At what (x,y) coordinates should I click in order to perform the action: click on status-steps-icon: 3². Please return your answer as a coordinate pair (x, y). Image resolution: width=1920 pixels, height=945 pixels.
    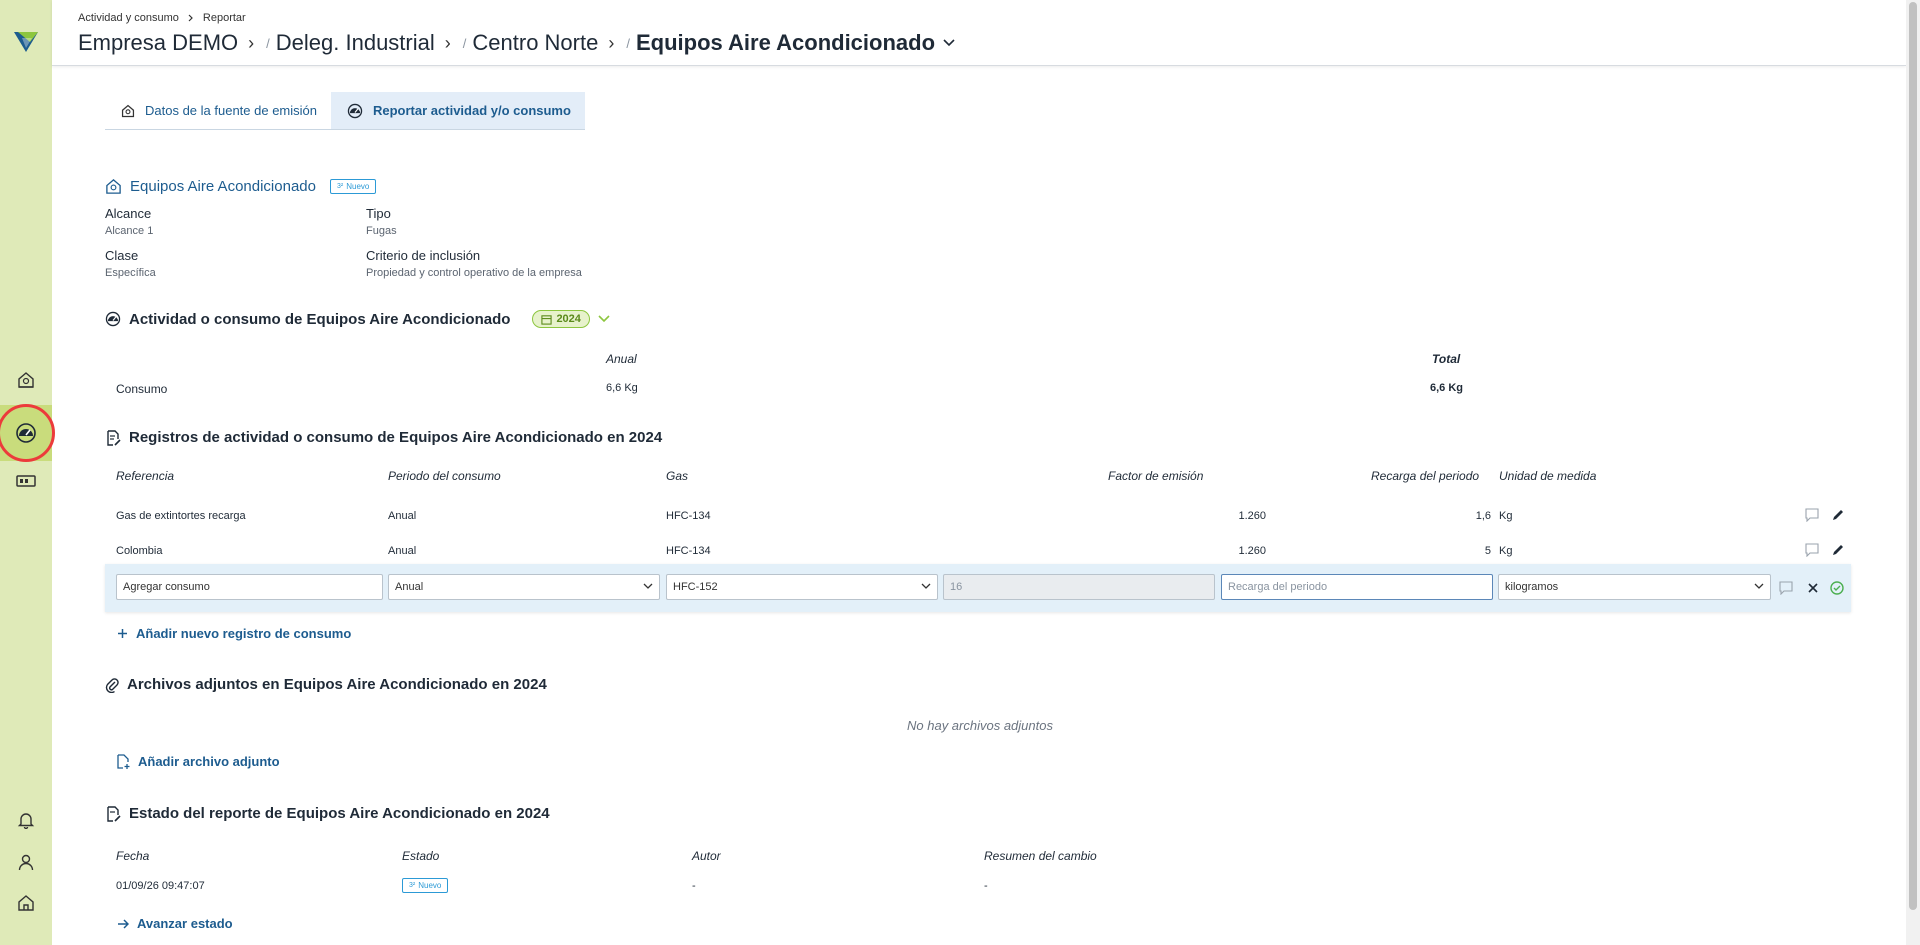
    Looking at the image, I should click on (412, 885).